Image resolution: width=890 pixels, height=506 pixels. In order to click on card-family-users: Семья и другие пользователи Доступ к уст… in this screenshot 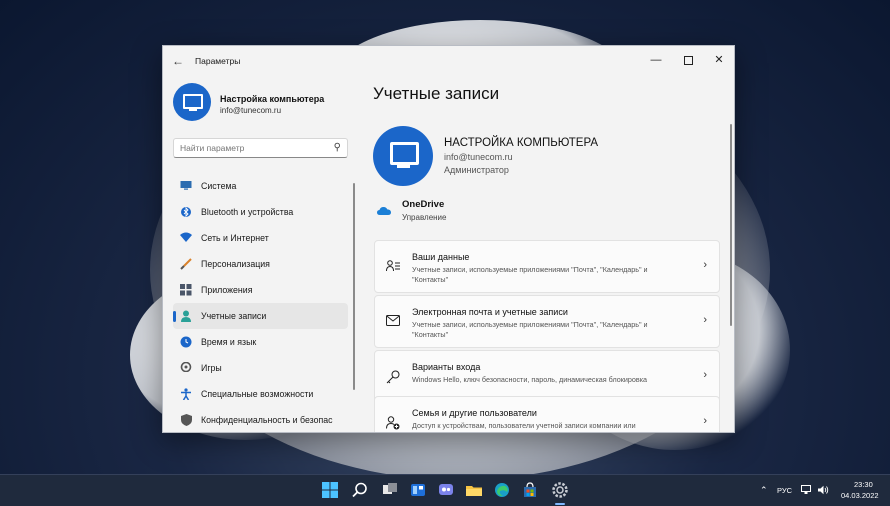, I will do `click(547, 414)`.